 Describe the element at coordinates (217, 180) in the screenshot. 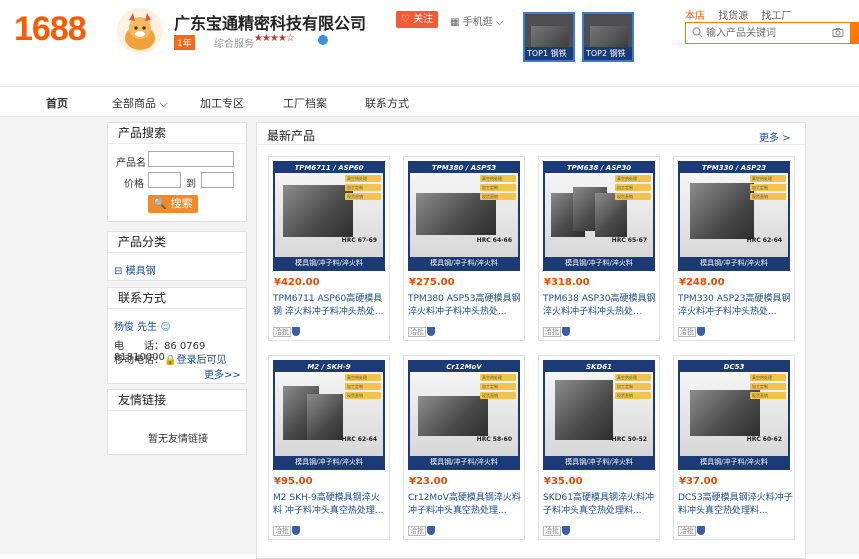

I see `price-max-input` at that location.